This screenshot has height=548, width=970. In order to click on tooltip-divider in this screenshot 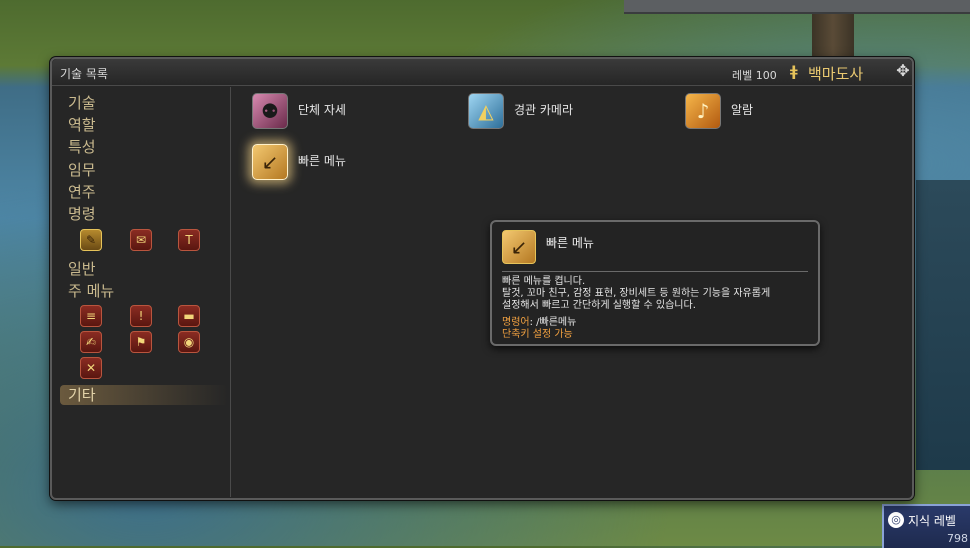, I will do `click(655, 271)`.